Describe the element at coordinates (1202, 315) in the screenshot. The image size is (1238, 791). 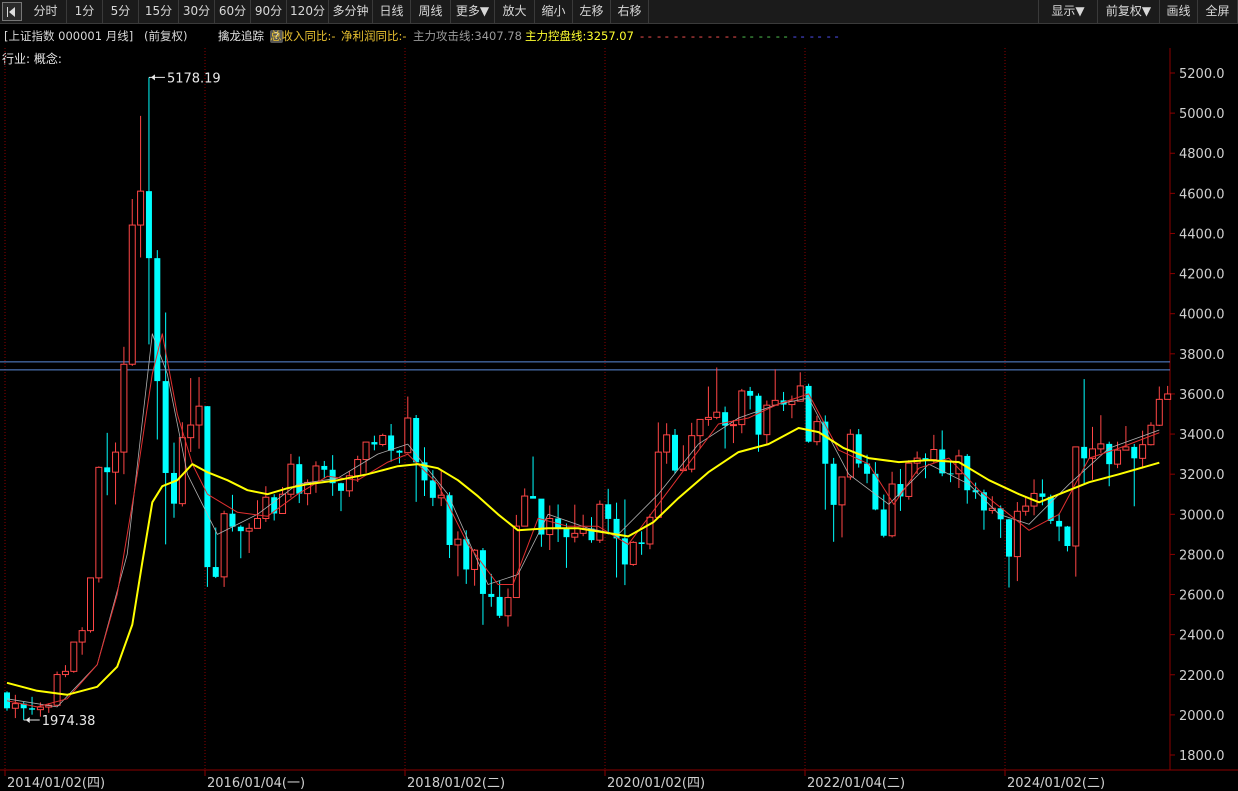
I see `y-tick-label-6: 4000.0` at that location.